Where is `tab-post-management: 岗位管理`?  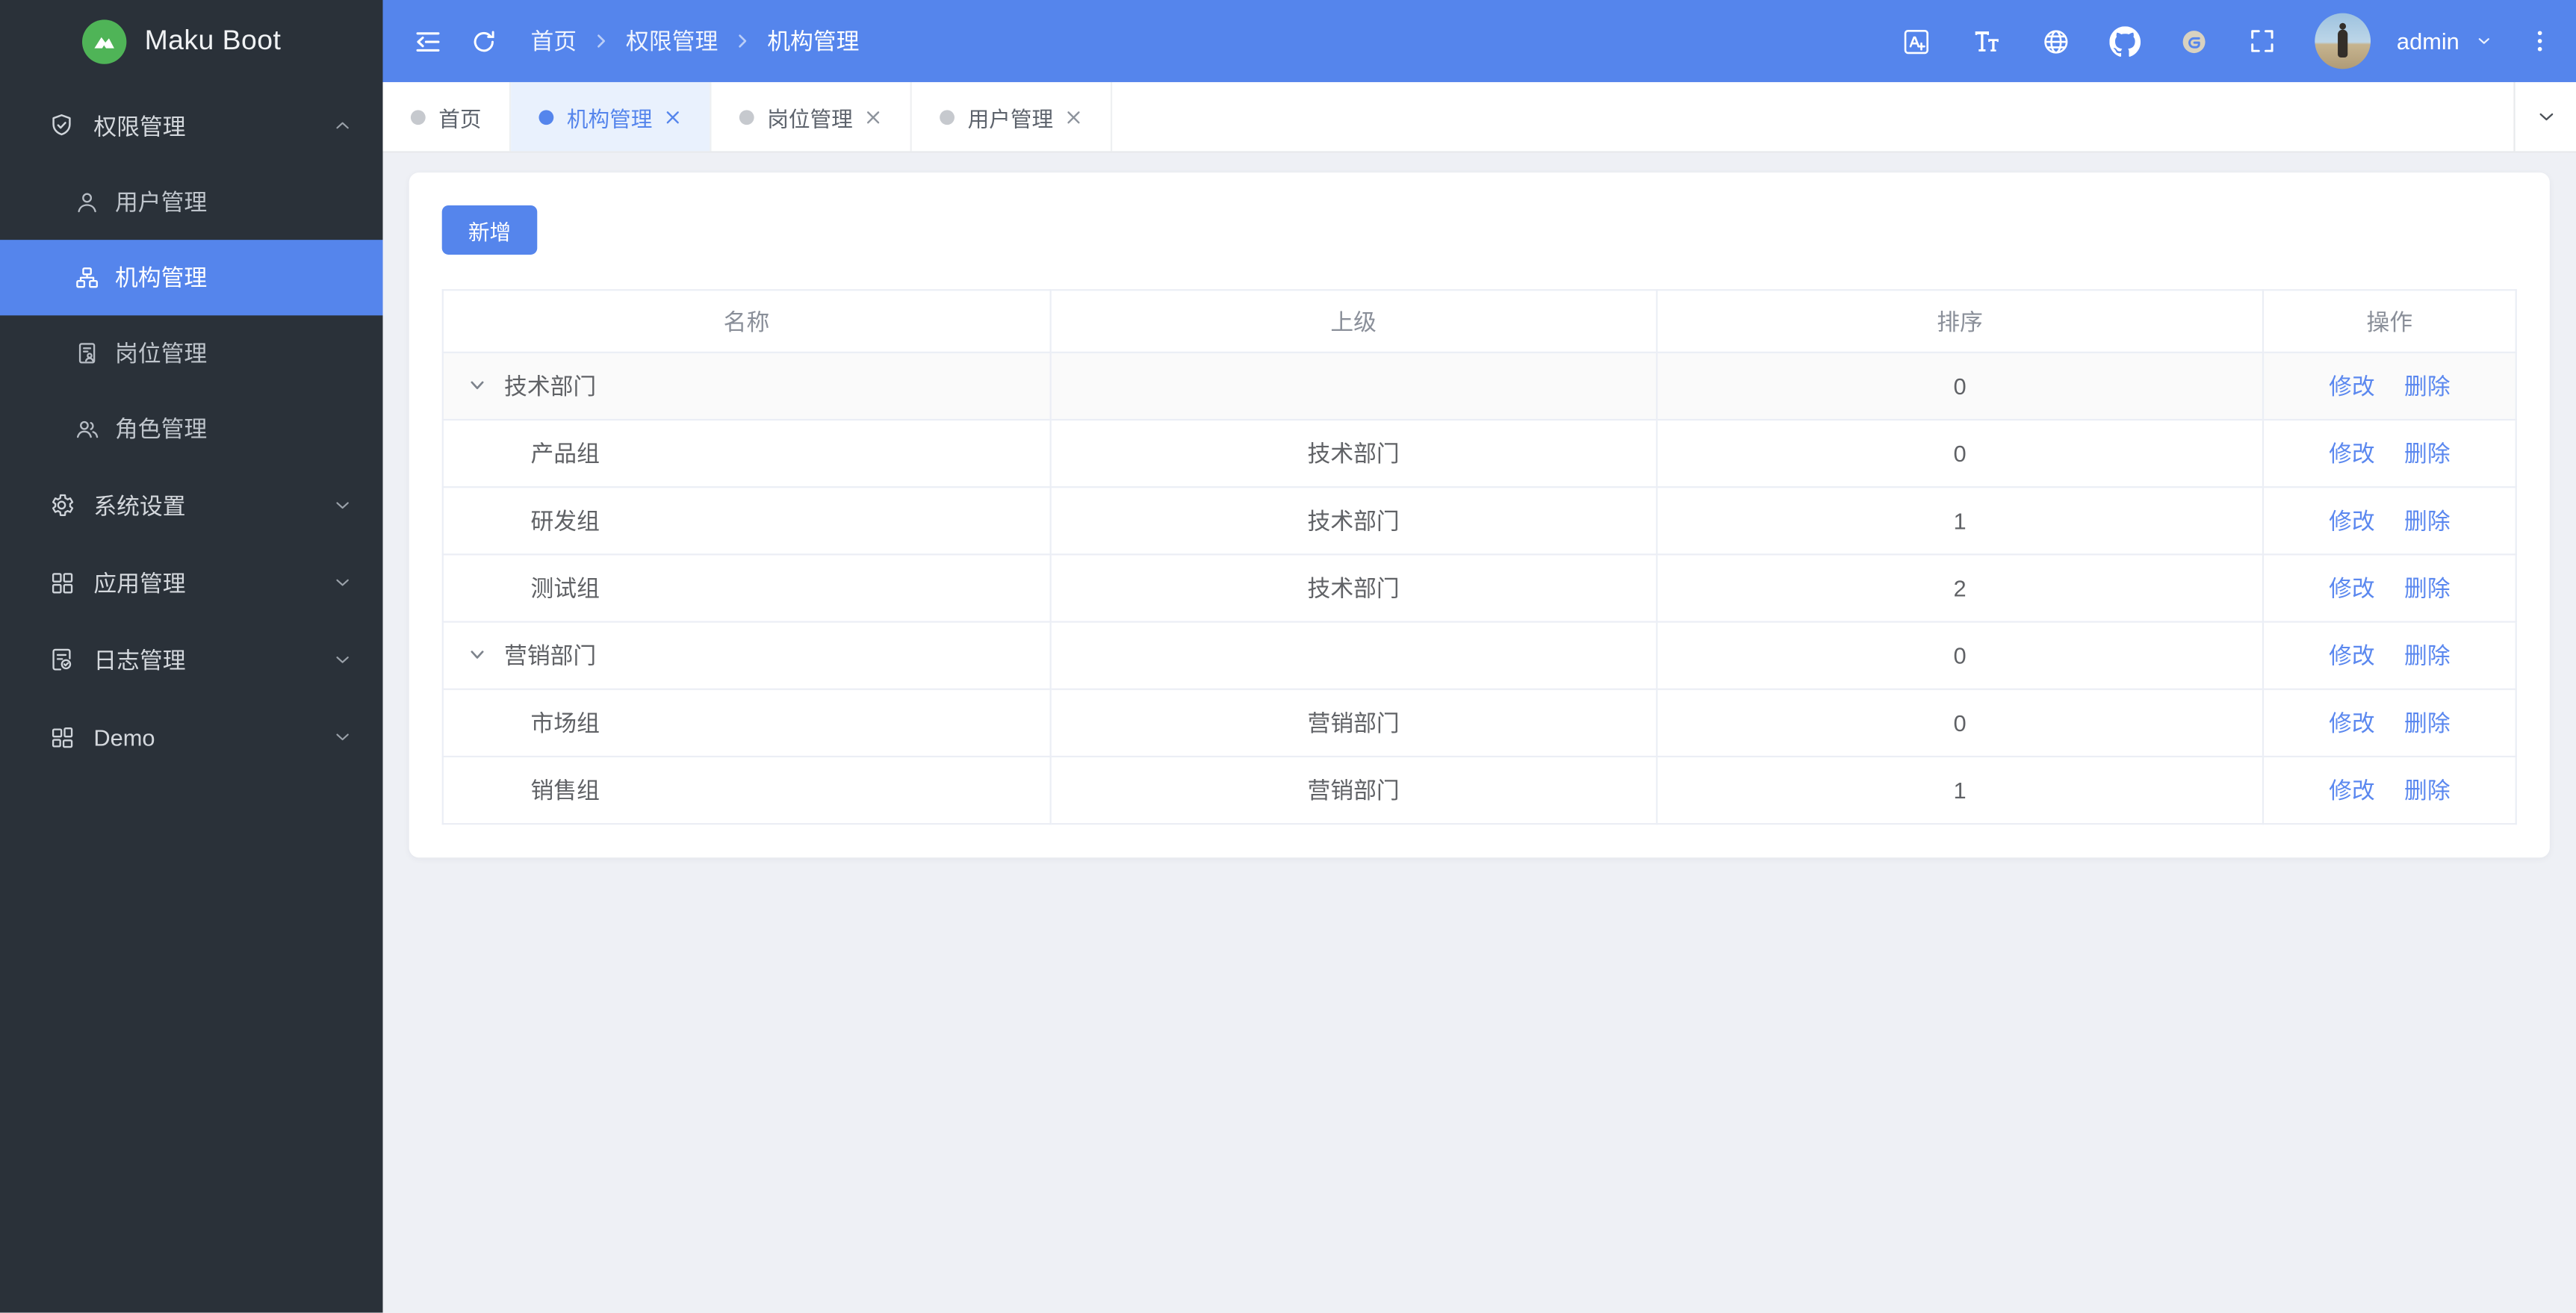
tab-post-management: 岗位管理 is located at coordinates (812, 117).